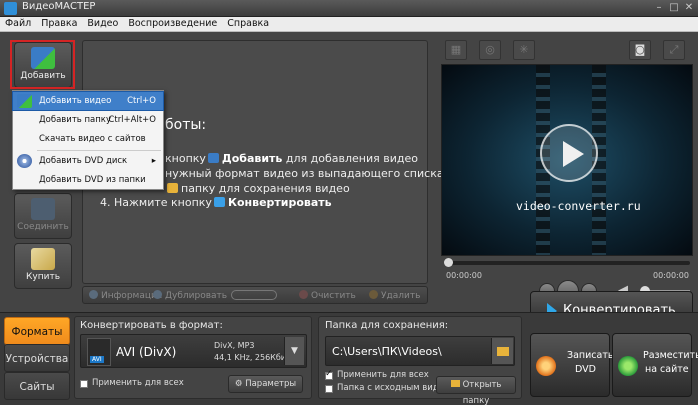  Describe the element at coordinates (190, 295) in the screenshot. I see `duplicate-button: Дублировать` at that location.